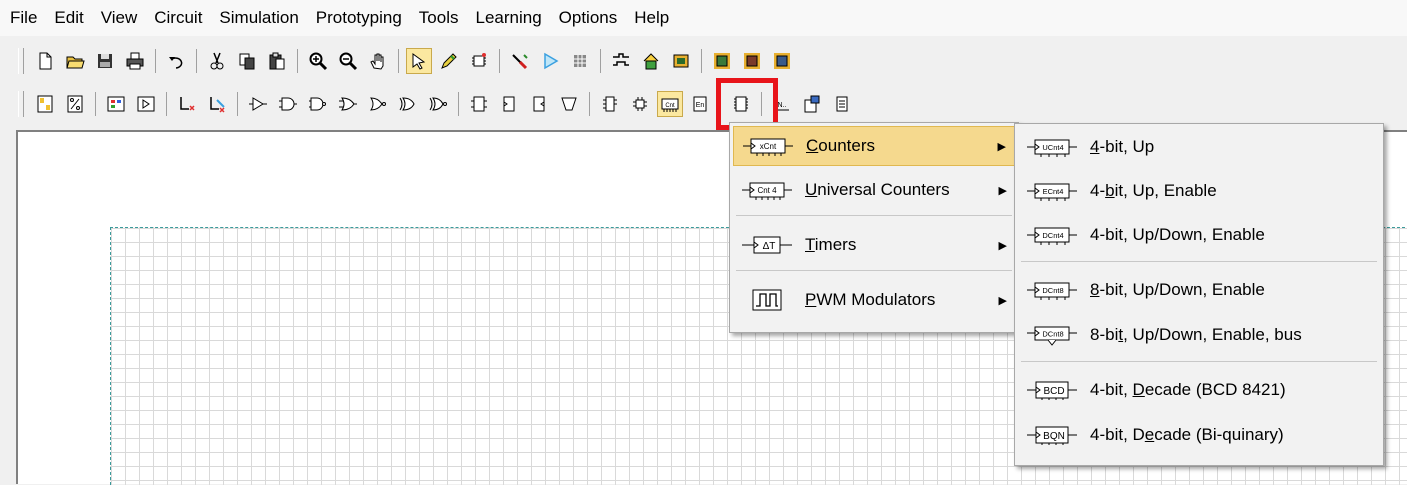 The height and width of the screenshot is (485, 1407). I want to click on decoder-button, so click(640, 104).